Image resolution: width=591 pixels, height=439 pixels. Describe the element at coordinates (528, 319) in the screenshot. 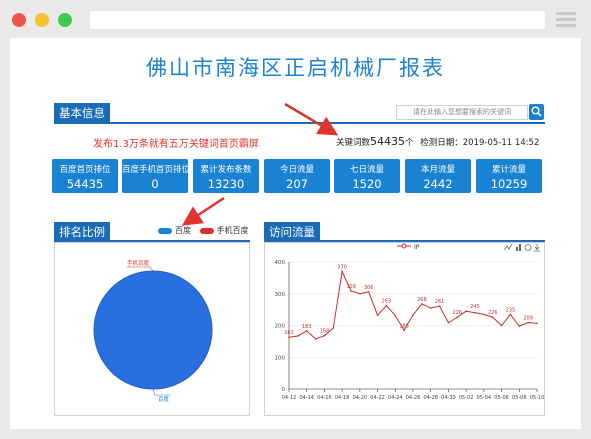

I see `data-label: 209` at that location.